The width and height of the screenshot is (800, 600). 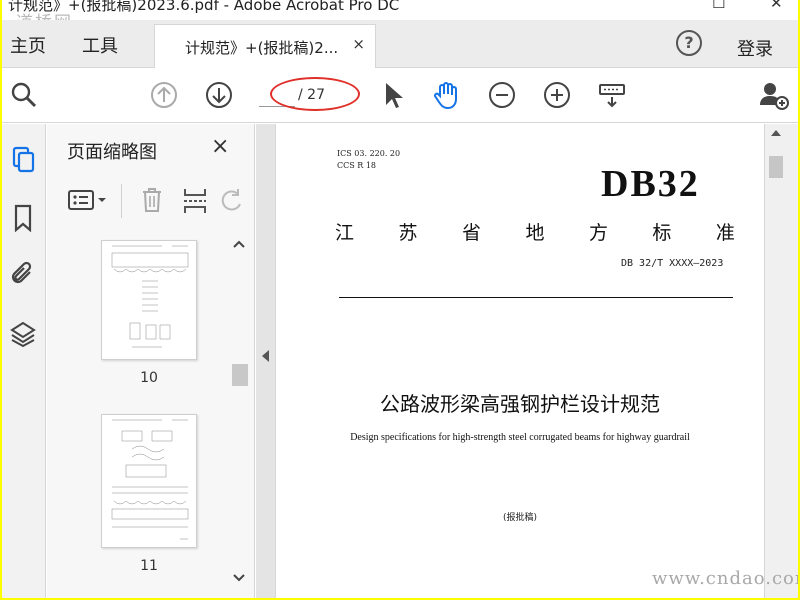 I want to click on delete-page-icon, so click(x=152, y=202).